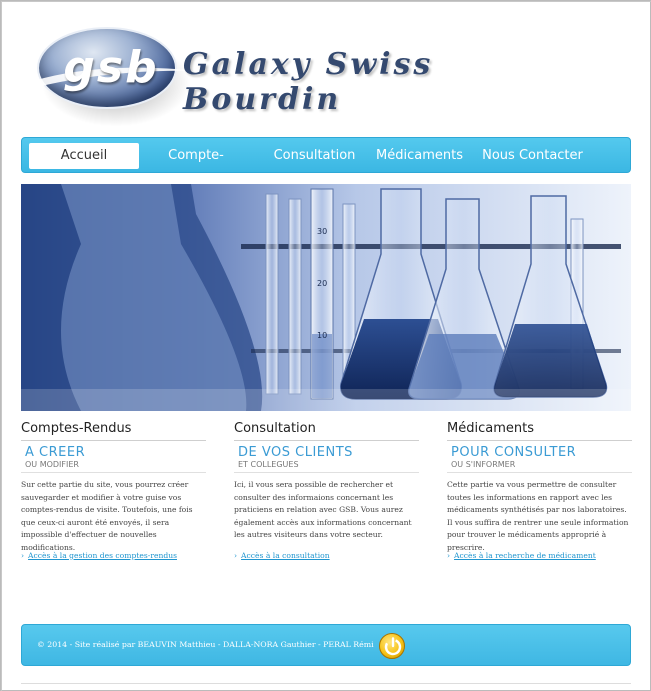 This screenshot has width=651, height=691. What do you see at coordinates (314, 156) in the screenshot?
I see `nav-item-consultation: Consultation` at bounding box center [314, 156].